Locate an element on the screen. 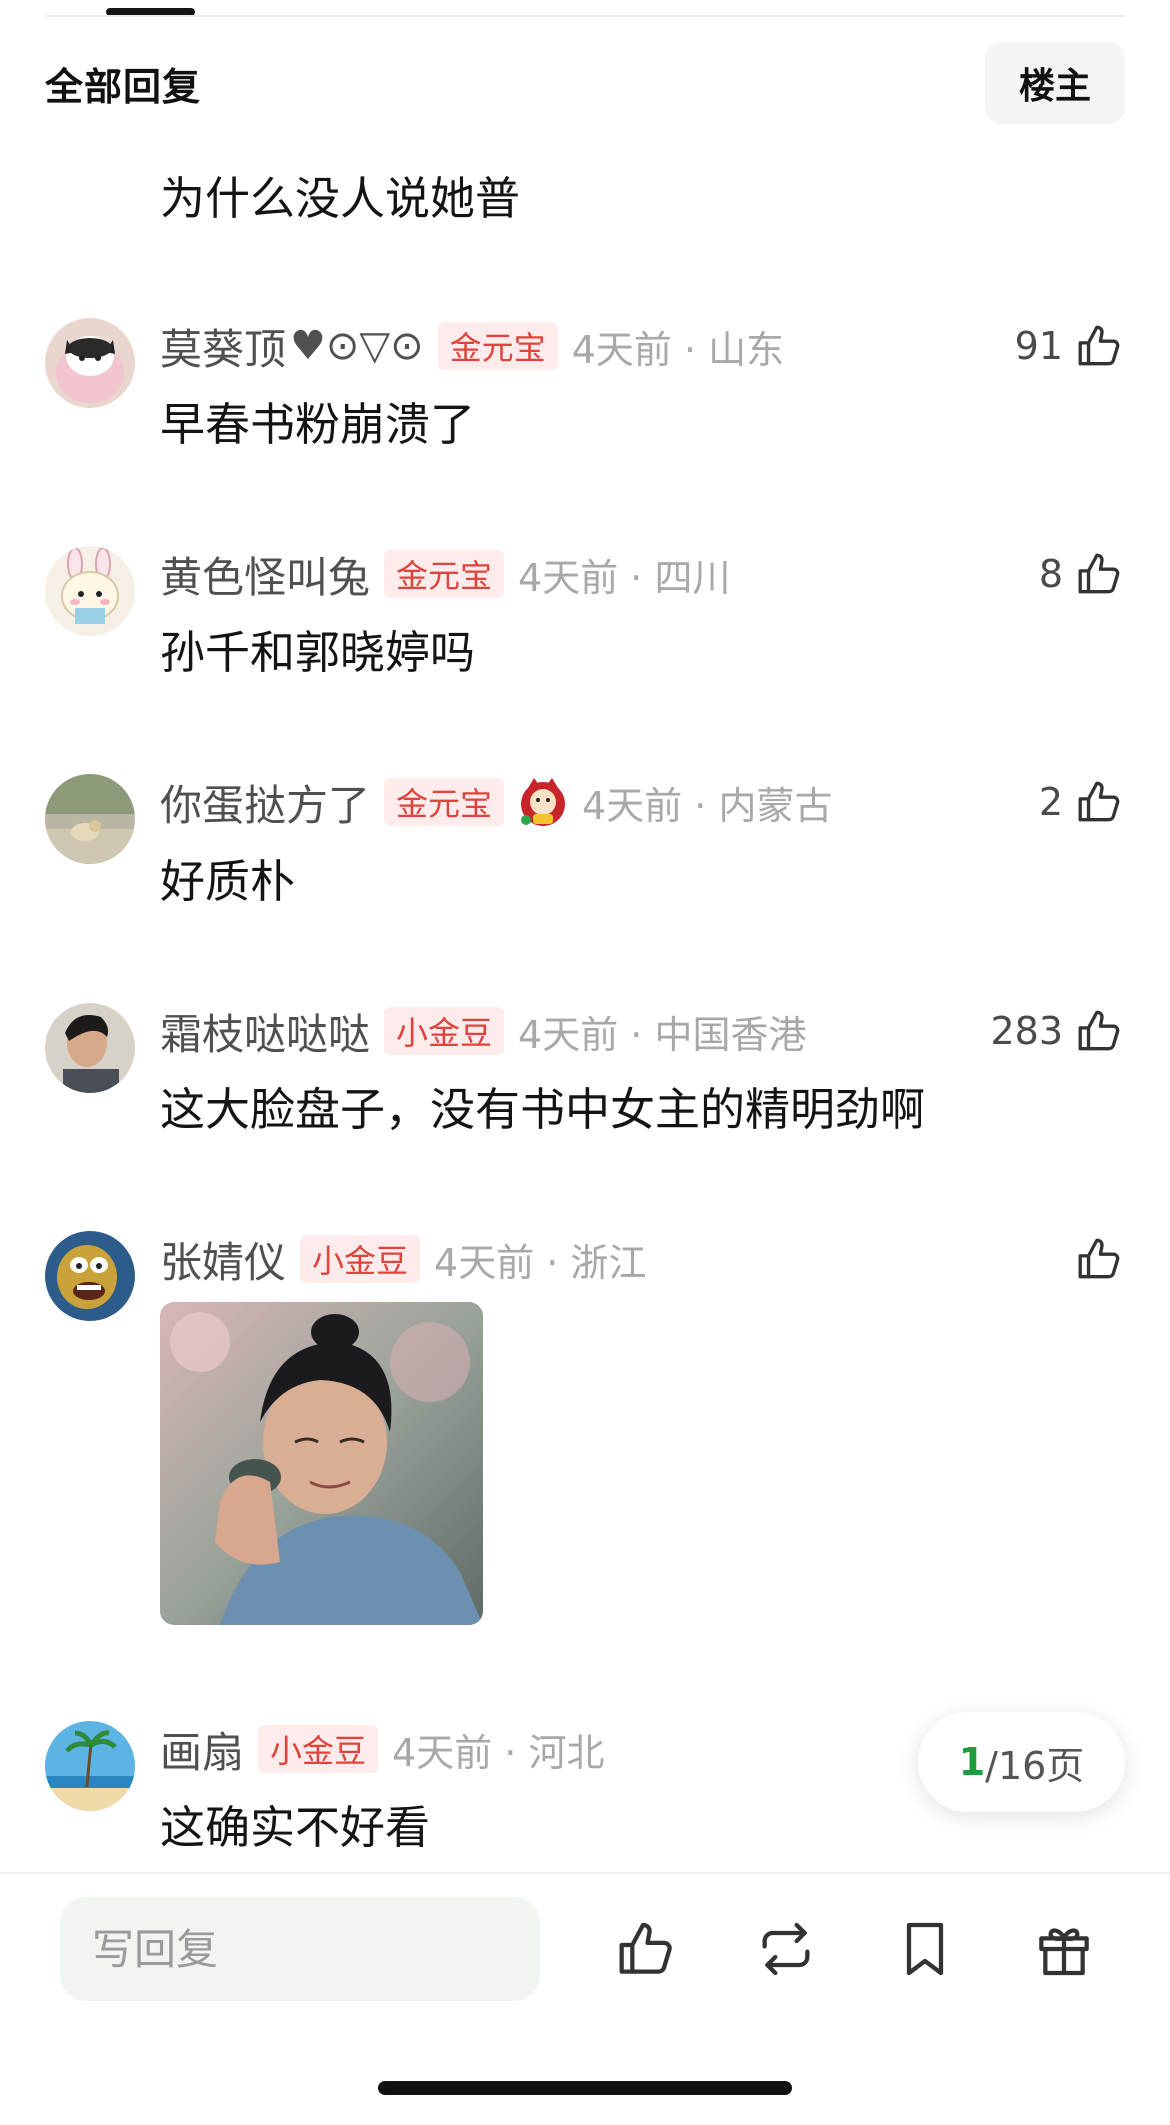  user-name: 张婧仪 is located at coordinates (223, 1259).